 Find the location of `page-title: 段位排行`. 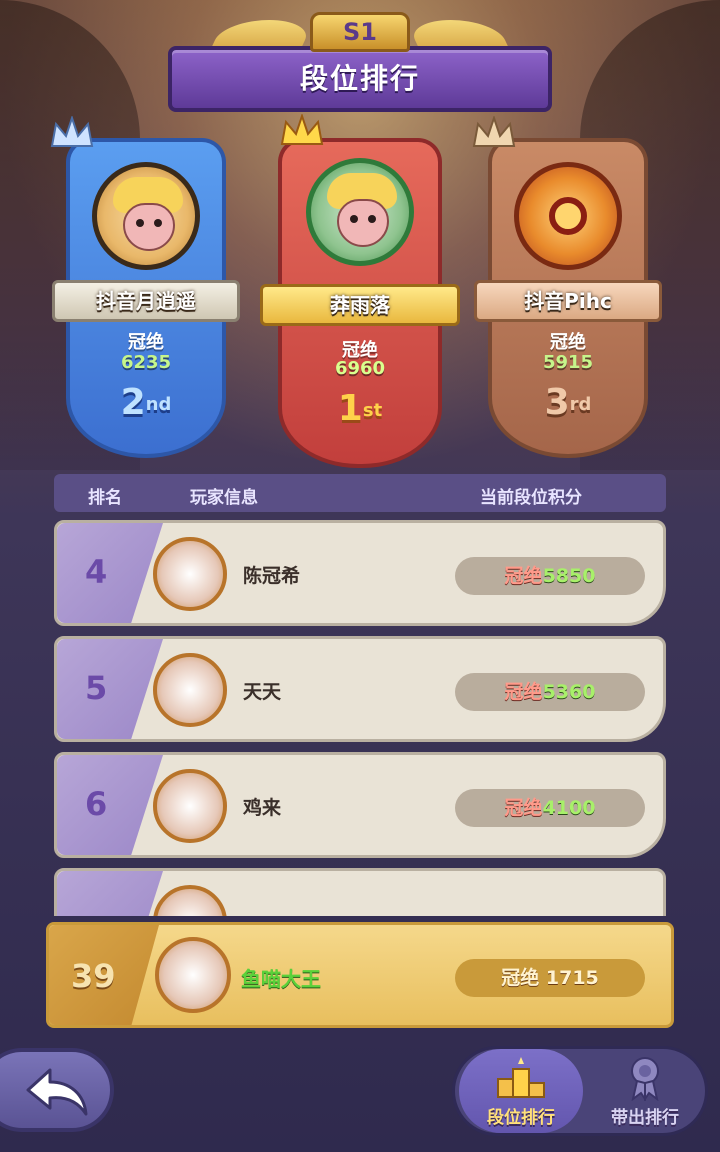

page-title: 段位排行 is located at coordinates (359, 78).